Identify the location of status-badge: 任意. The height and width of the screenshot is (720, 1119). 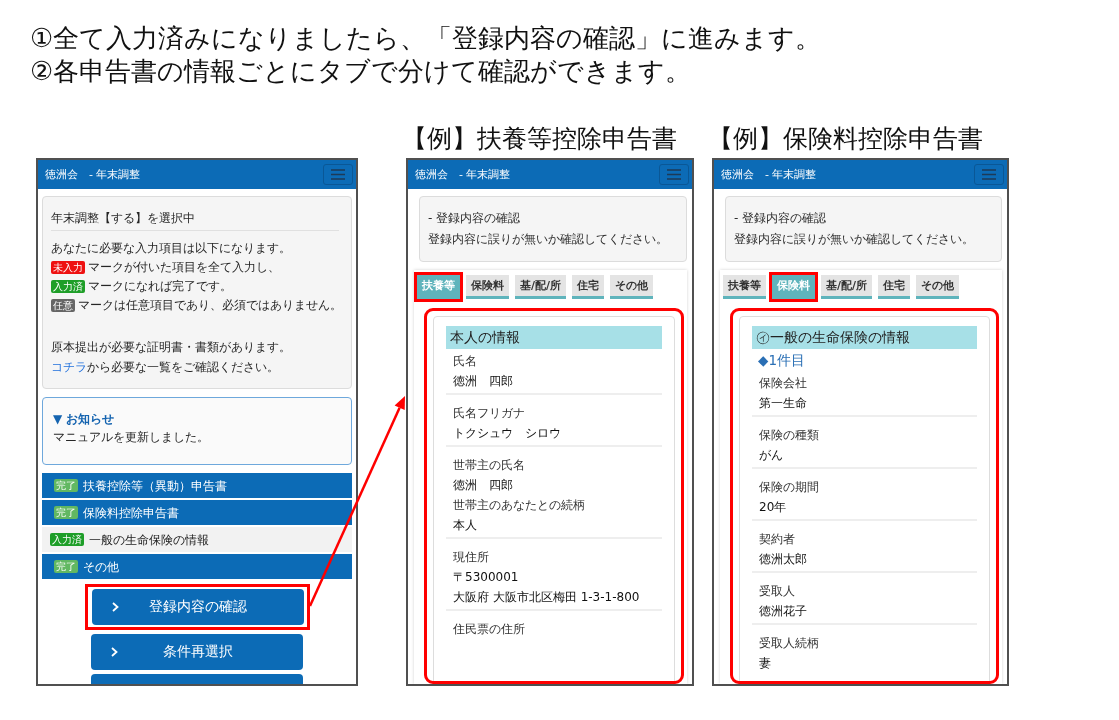
(63, 305).